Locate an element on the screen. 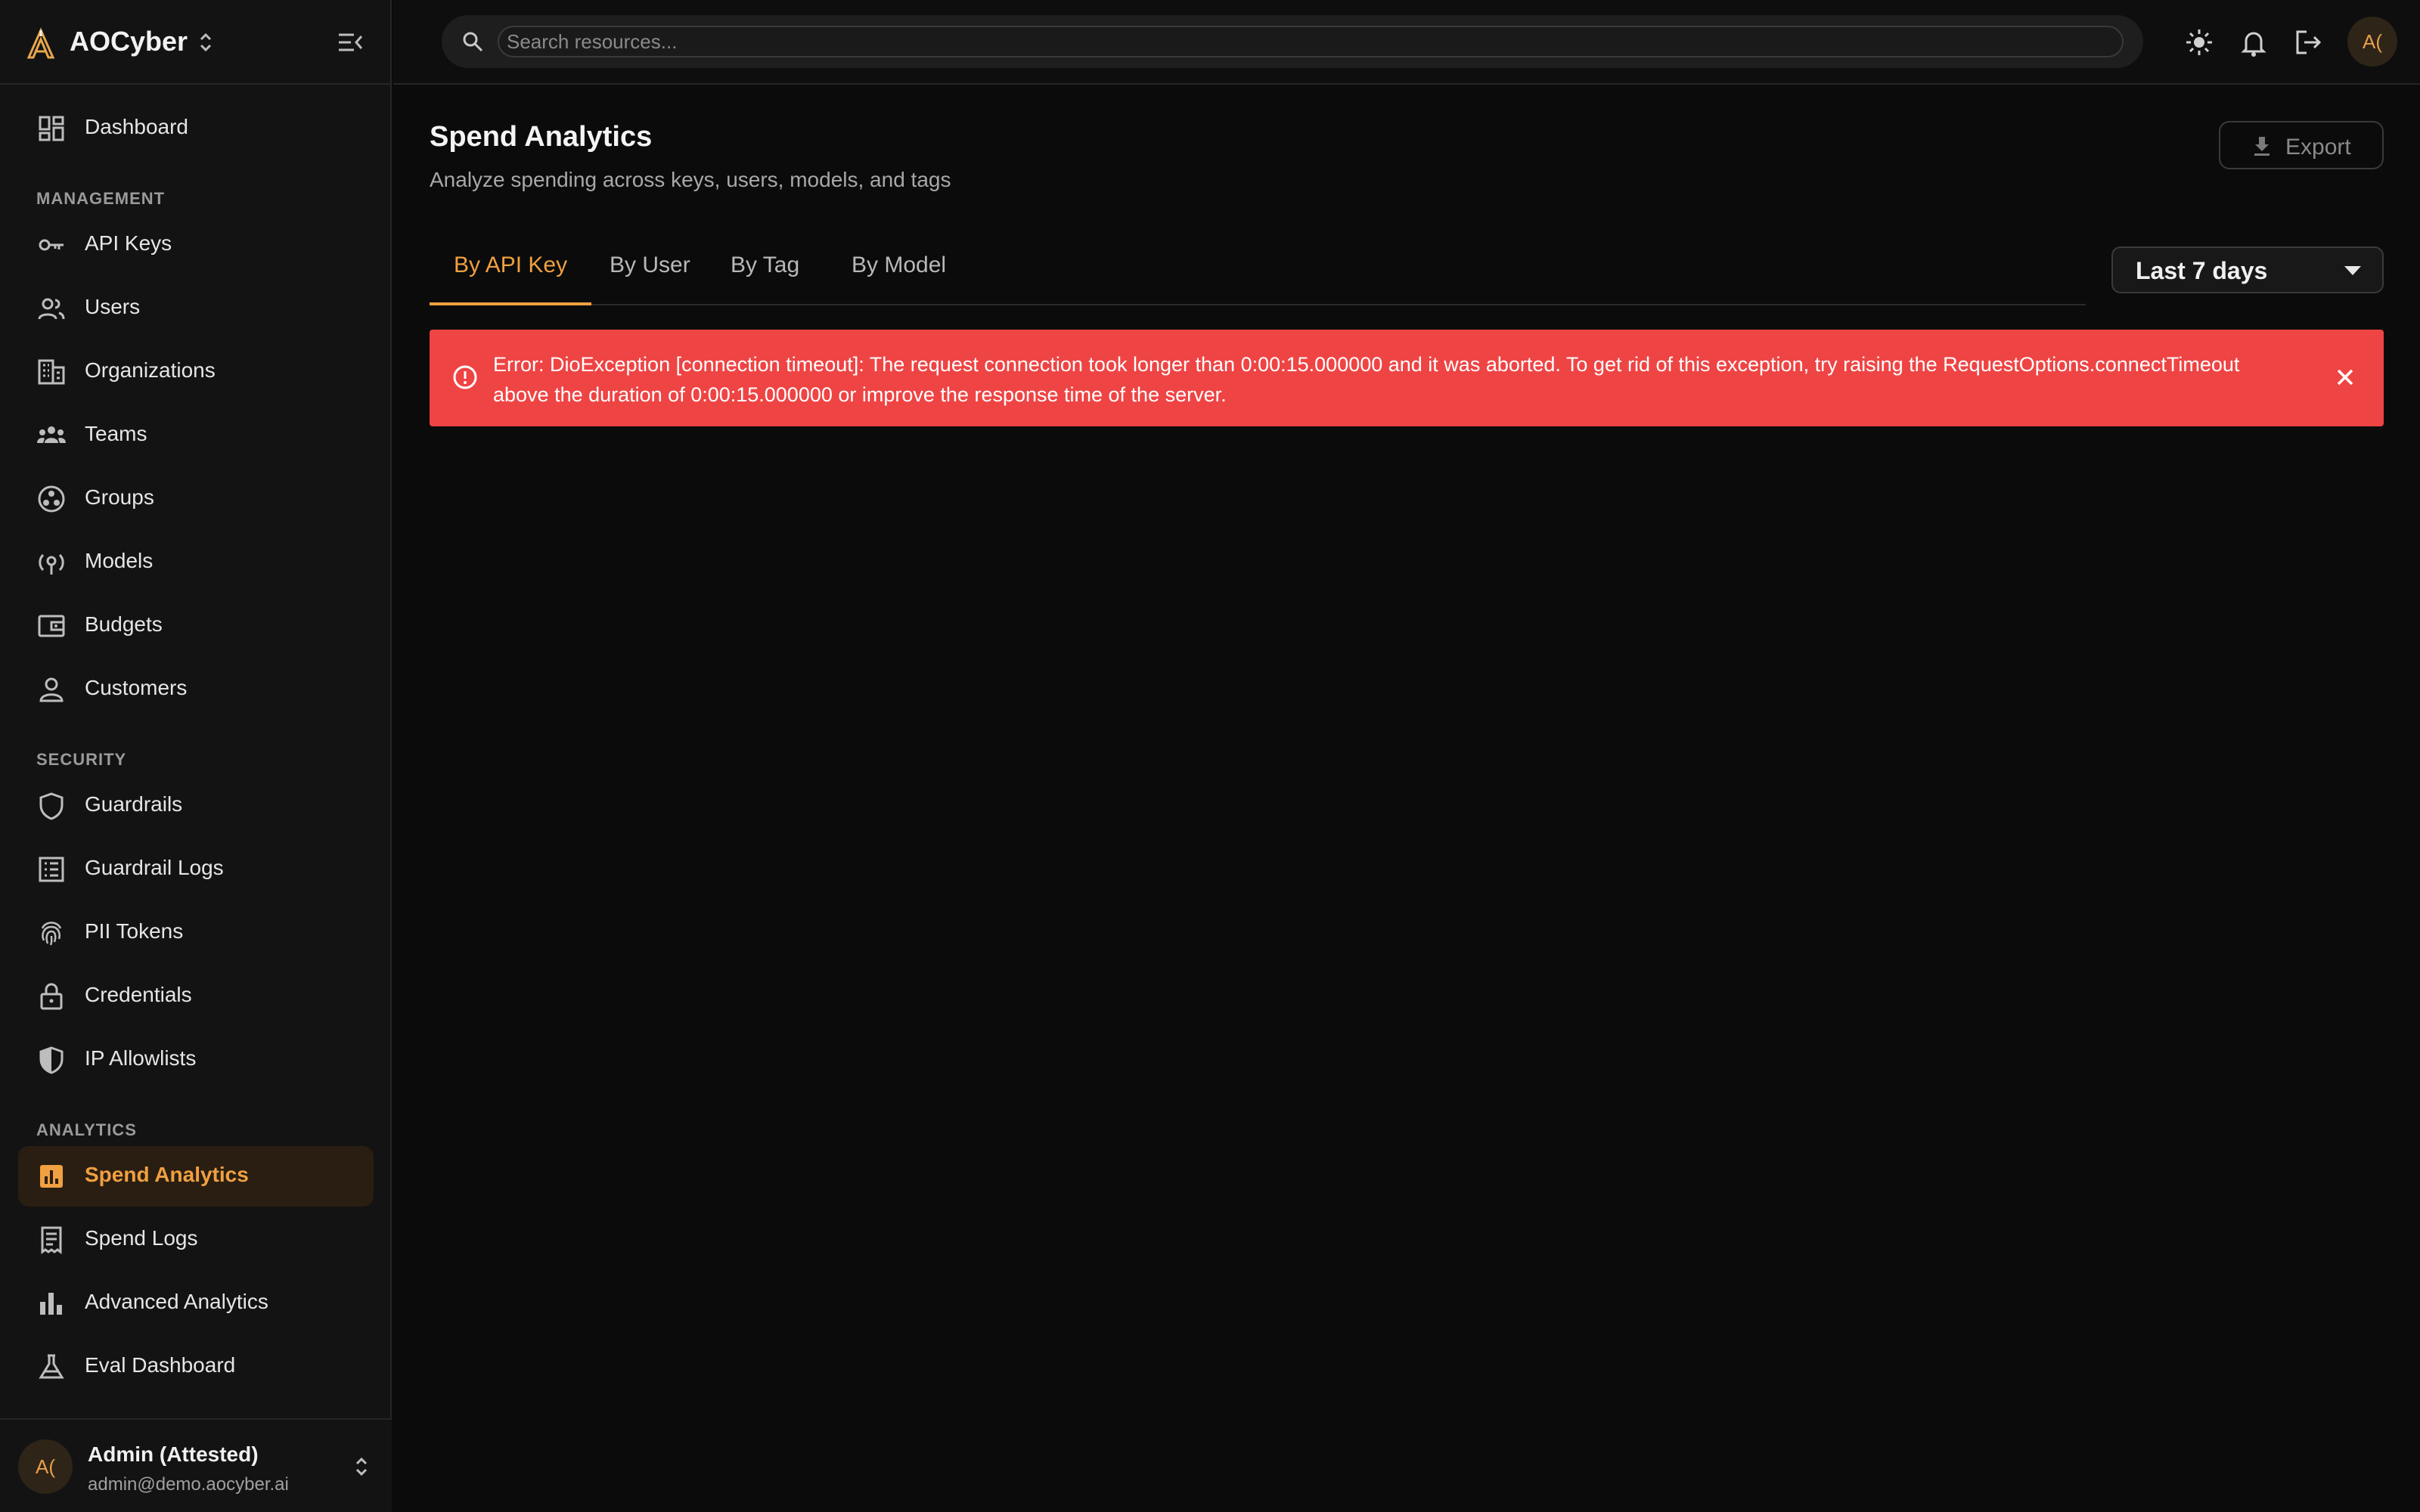  sidebar-item-label: Guardrail Logs is located at coordinates (154, 867).